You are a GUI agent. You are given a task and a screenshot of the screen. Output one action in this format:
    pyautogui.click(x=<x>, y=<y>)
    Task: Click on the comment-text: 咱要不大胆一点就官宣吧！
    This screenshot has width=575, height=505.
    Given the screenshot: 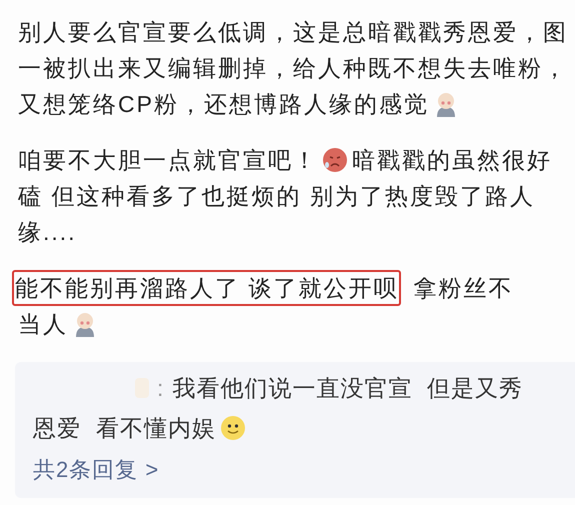 What is the action you would take?
    pyautogui.click(x=168, y=160)
    